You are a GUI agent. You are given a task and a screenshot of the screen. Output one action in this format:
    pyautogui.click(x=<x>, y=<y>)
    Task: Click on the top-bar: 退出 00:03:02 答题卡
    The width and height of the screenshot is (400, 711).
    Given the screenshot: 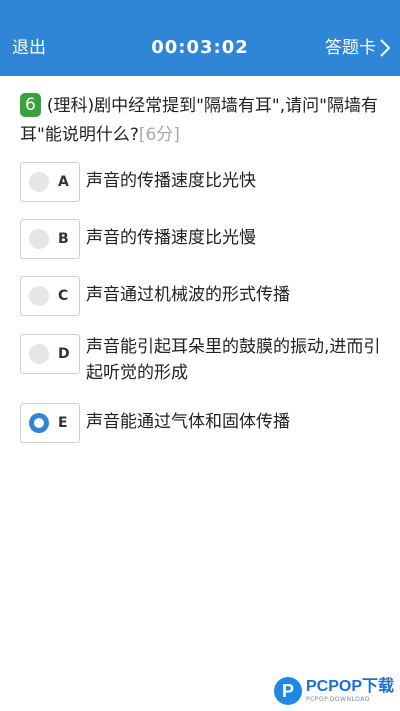 What is the action you would take?
    pyautogui.click(x=200, y=38)
    